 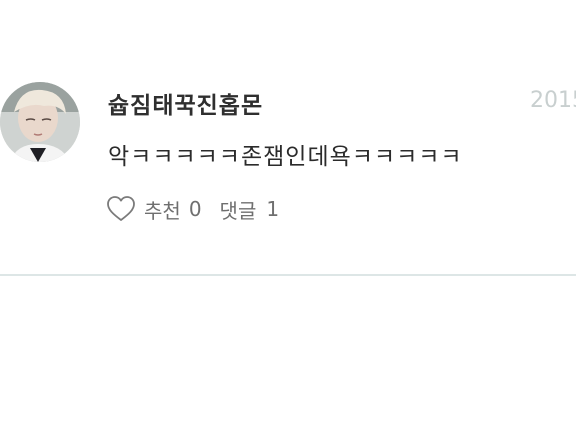 What do you see at coordinates (273, 209) in the screenshot?
I see `reply-count: 1` at bounding box center [273, 209].